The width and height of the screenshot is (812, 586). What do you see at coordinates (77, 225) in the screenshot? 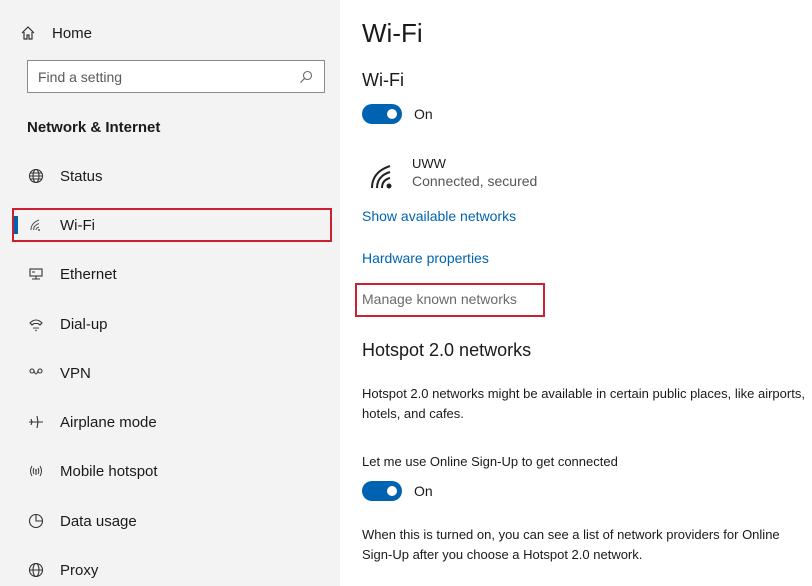
I see `sidebar-item-label: Wi-Fi` at bounding box center [77, 225].